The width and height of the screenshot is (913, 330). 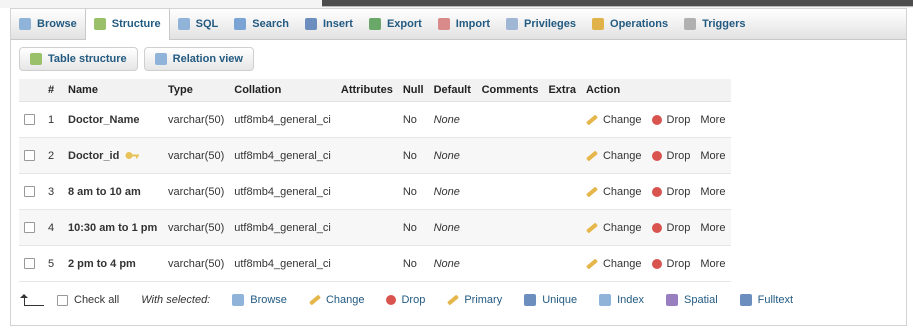 What do you see at coordinates (113, 191) in the screenshot?
I see `row-name: 8 am to 10 am` at bounding box center [113, 191].